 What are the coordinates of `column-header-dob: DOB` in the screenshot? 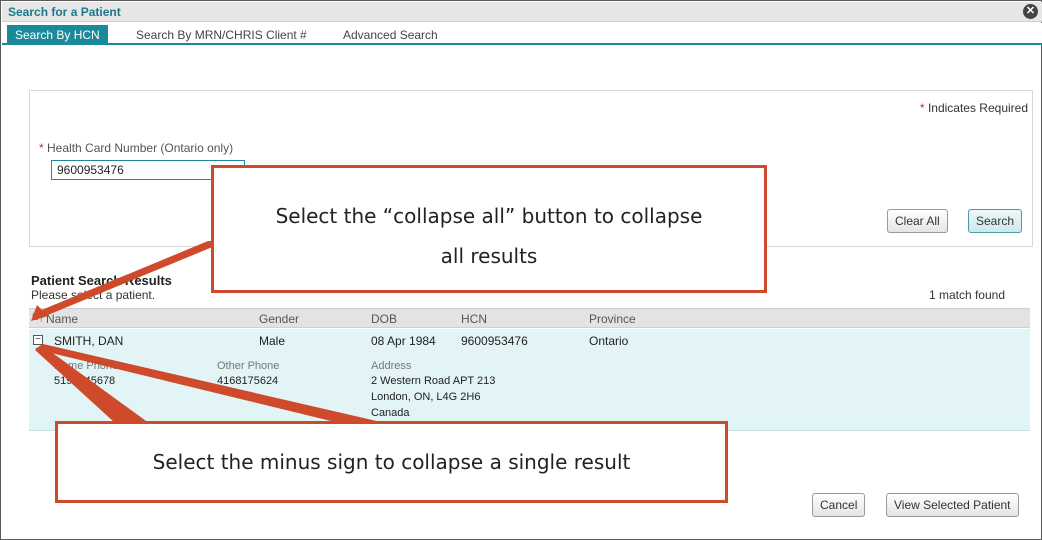 It's located at (384, 319).